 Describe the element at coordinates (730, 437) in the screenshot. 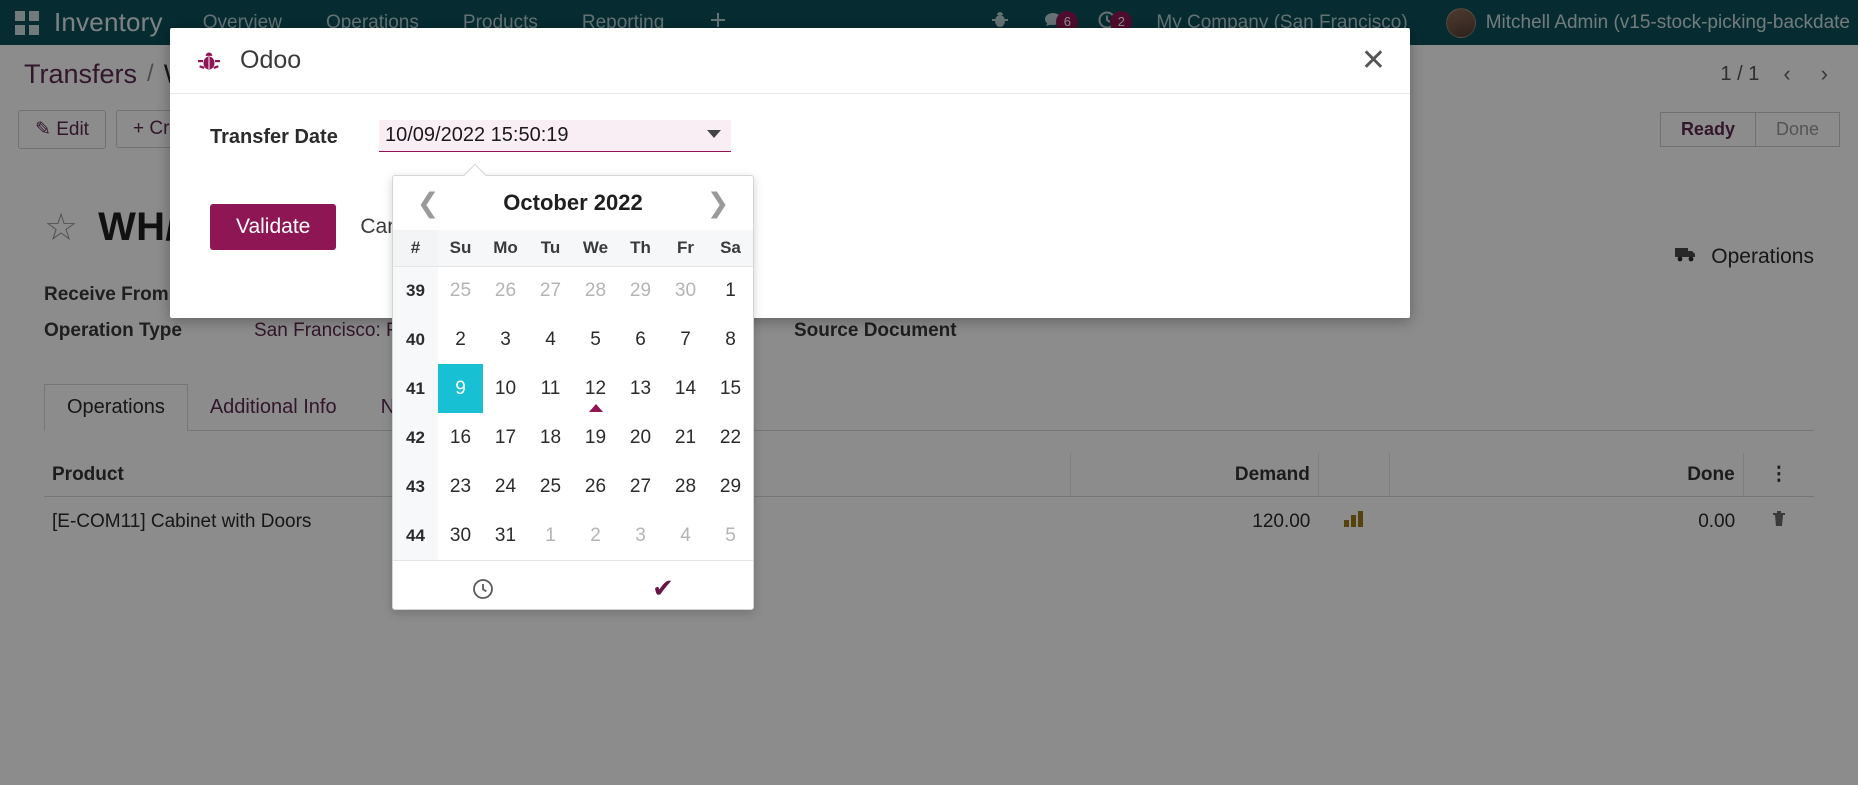

I see `datepicker-day: 22` at that location.